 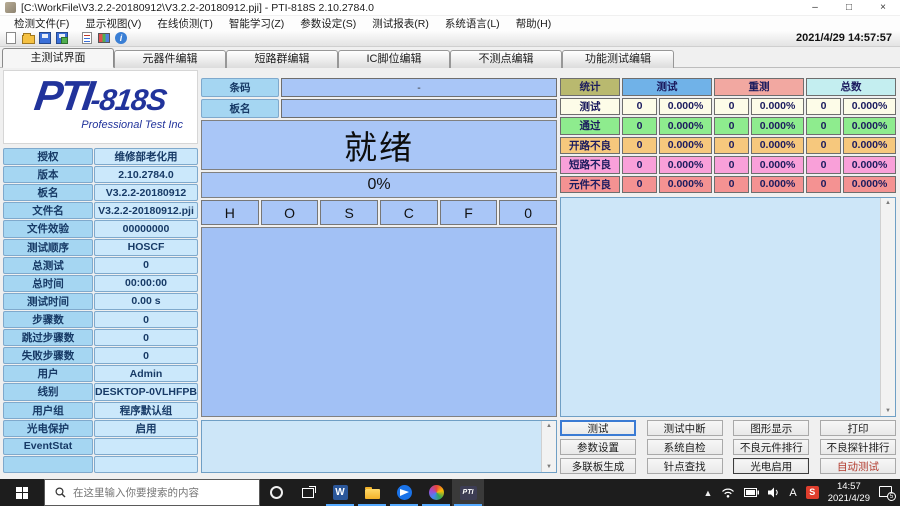 What do you see at coordinates (590, 184) in the screenshot?
I see `stats-row-label-component-defect: 元件不良` at bounding box center [590, 184].